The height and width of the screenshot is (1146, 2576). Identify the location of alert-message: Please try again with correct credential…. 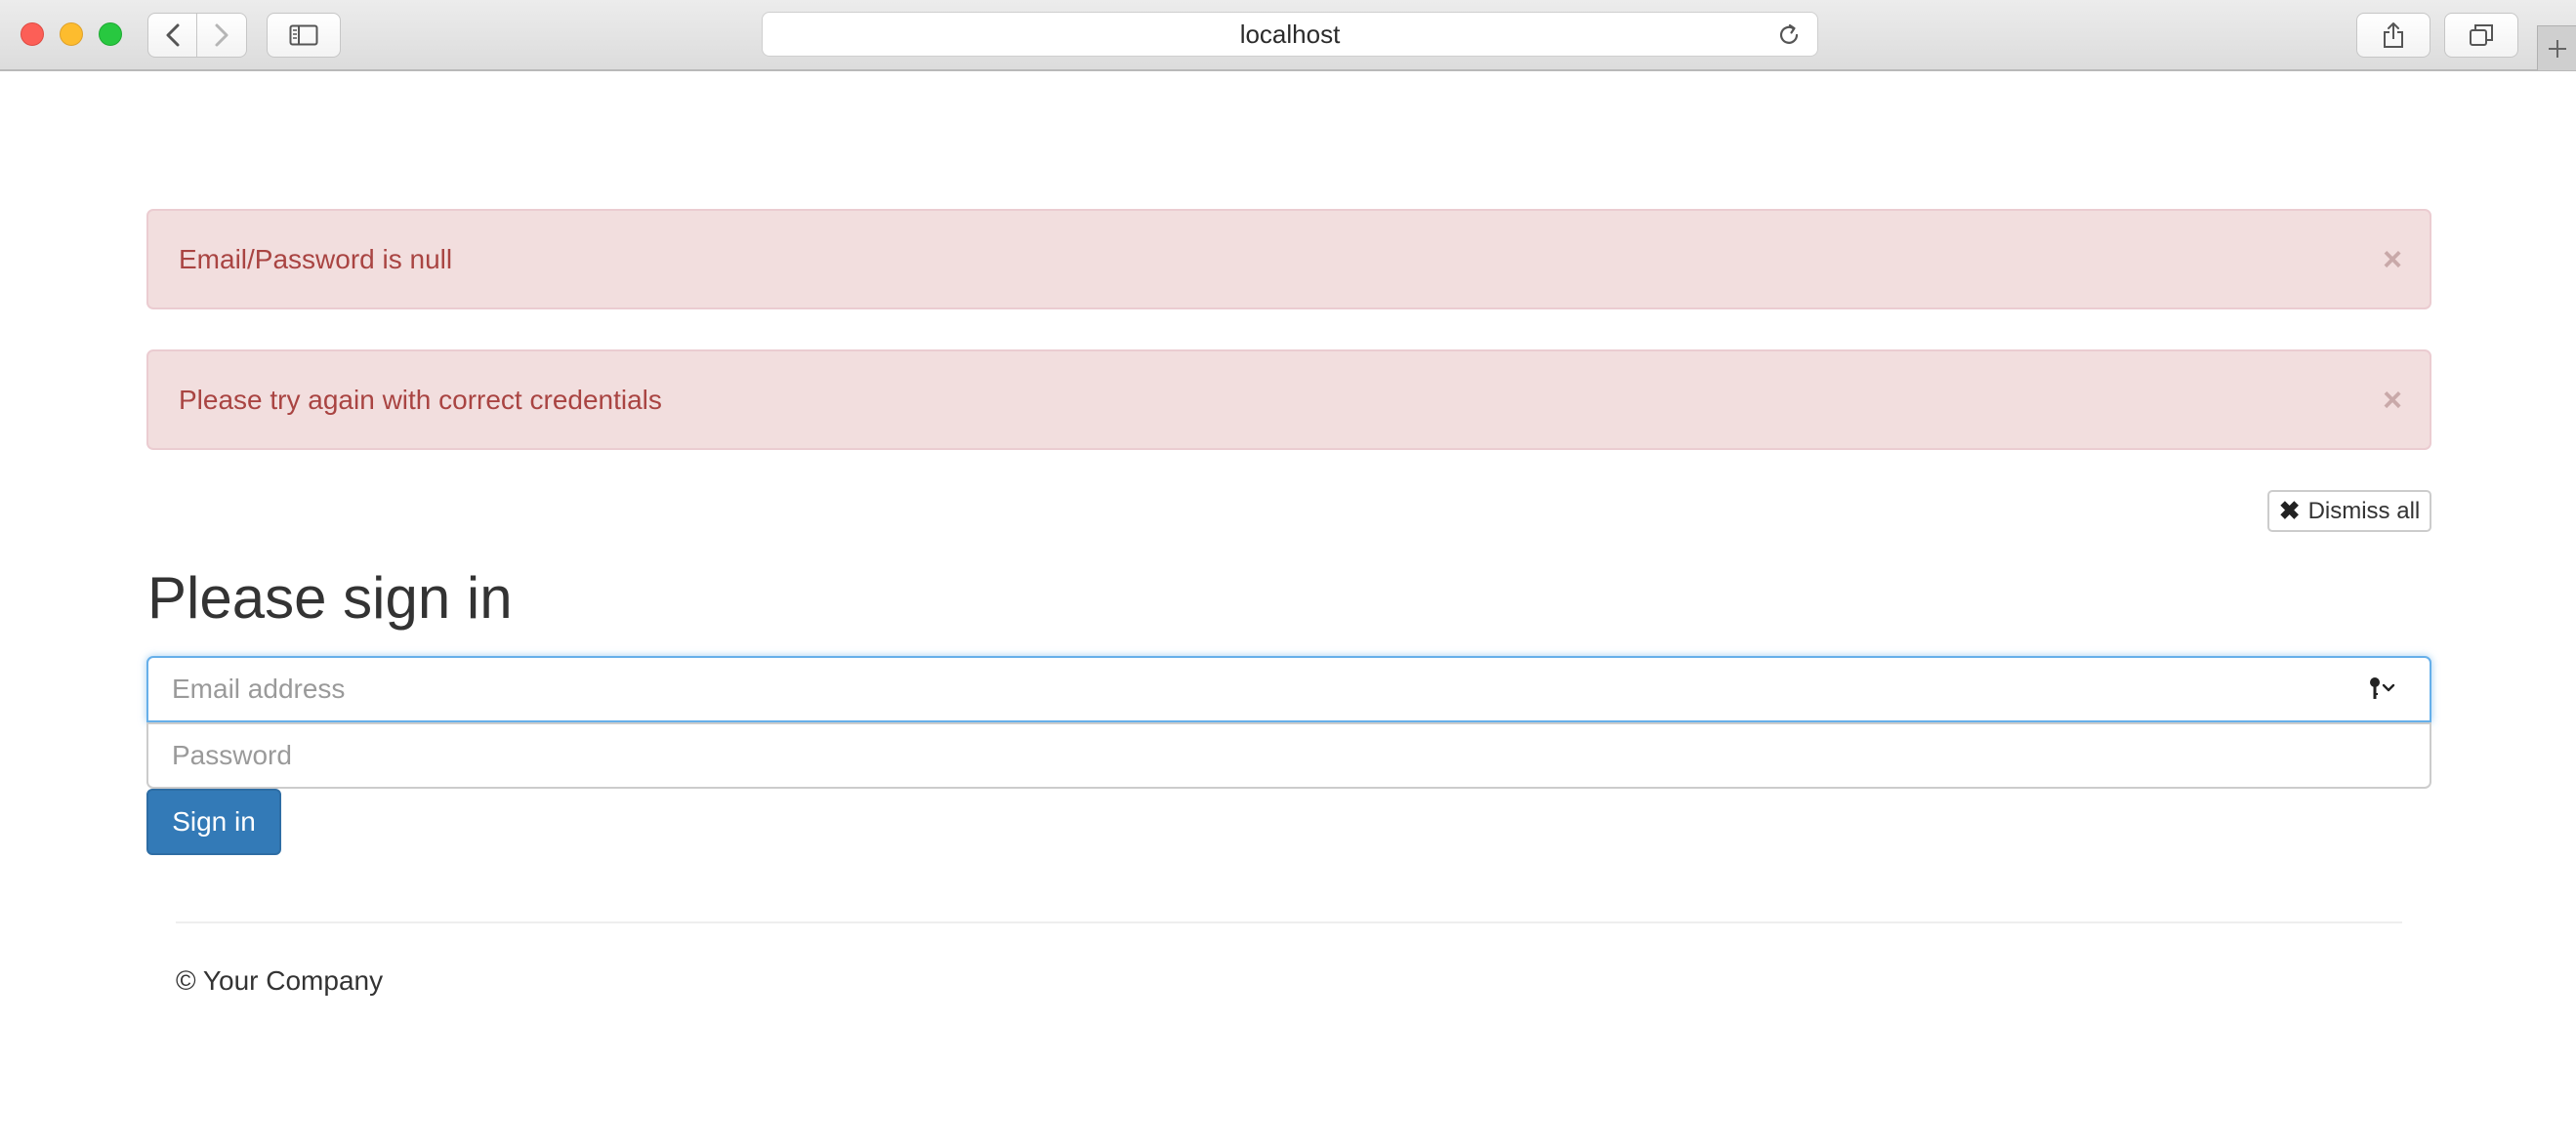
(421, 399).